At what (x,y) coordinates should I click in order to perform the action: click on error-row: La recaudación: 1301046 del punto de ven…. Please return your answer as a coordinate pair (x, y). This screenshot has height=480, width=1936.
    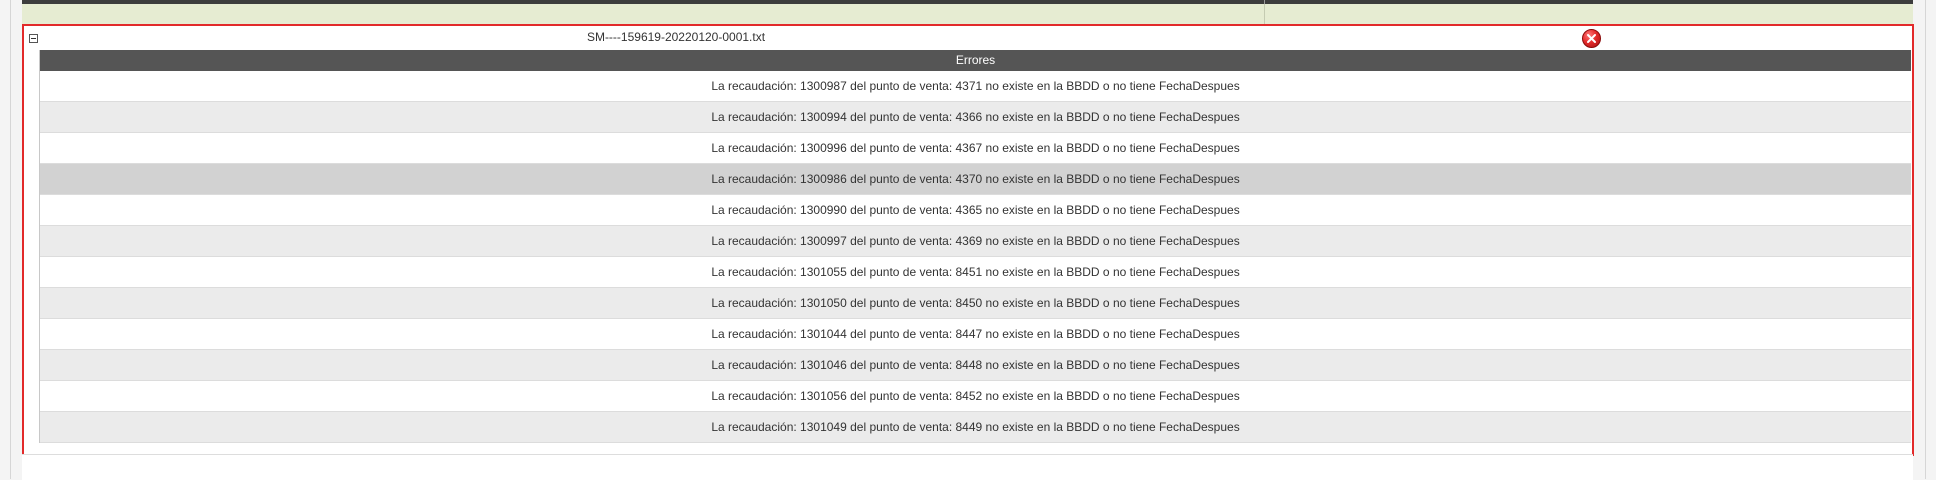
    Looking at the image, I should click on (975, 365).